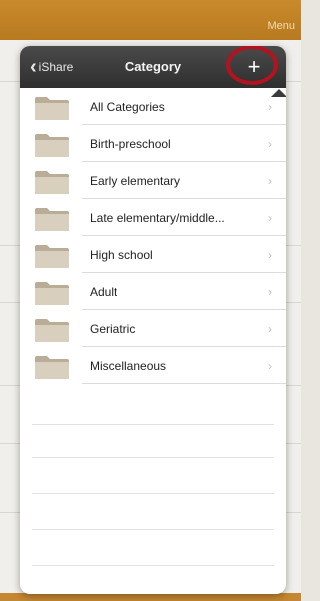  I want to click on back-button: ‹ iShare, so click(51, 67).